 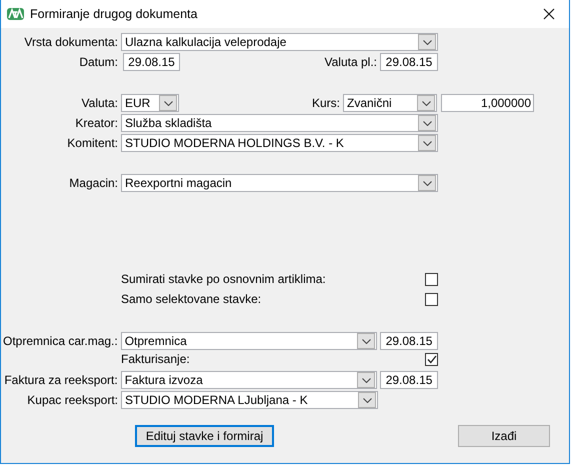 I want to click on dropdown: EUR, so click(x=150, y=103).